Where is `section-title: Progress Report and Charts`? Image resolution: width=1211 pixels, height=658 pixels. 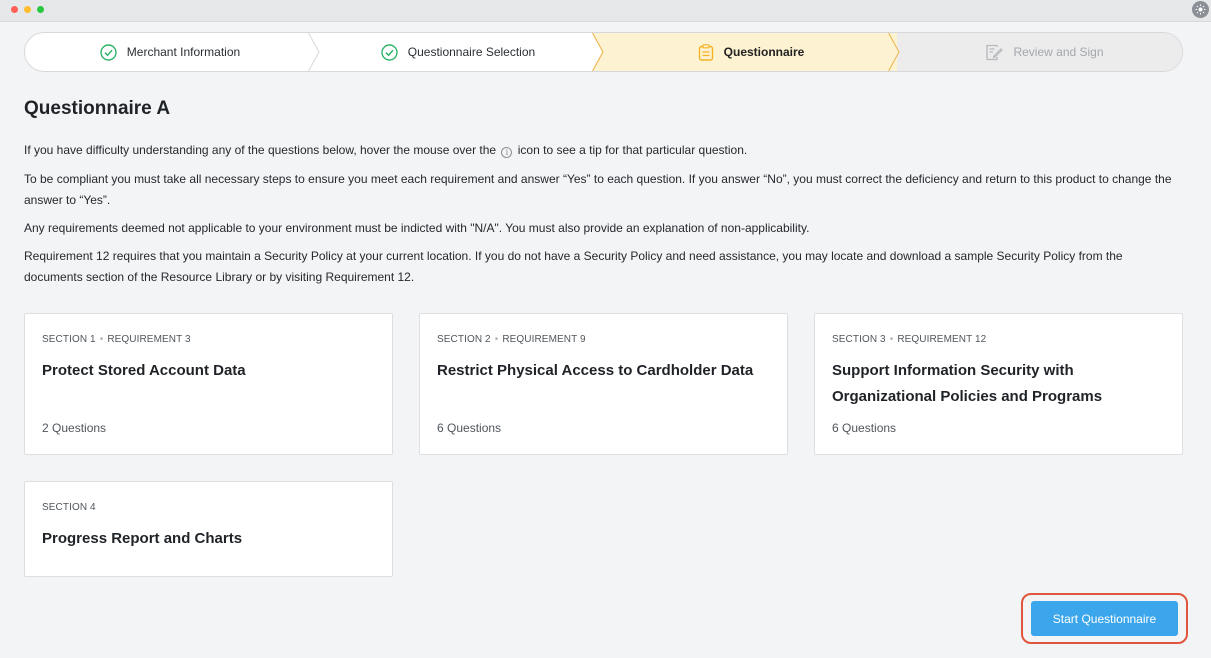
section-title: Progress Report and Charts is located at coordinates (142, 538).